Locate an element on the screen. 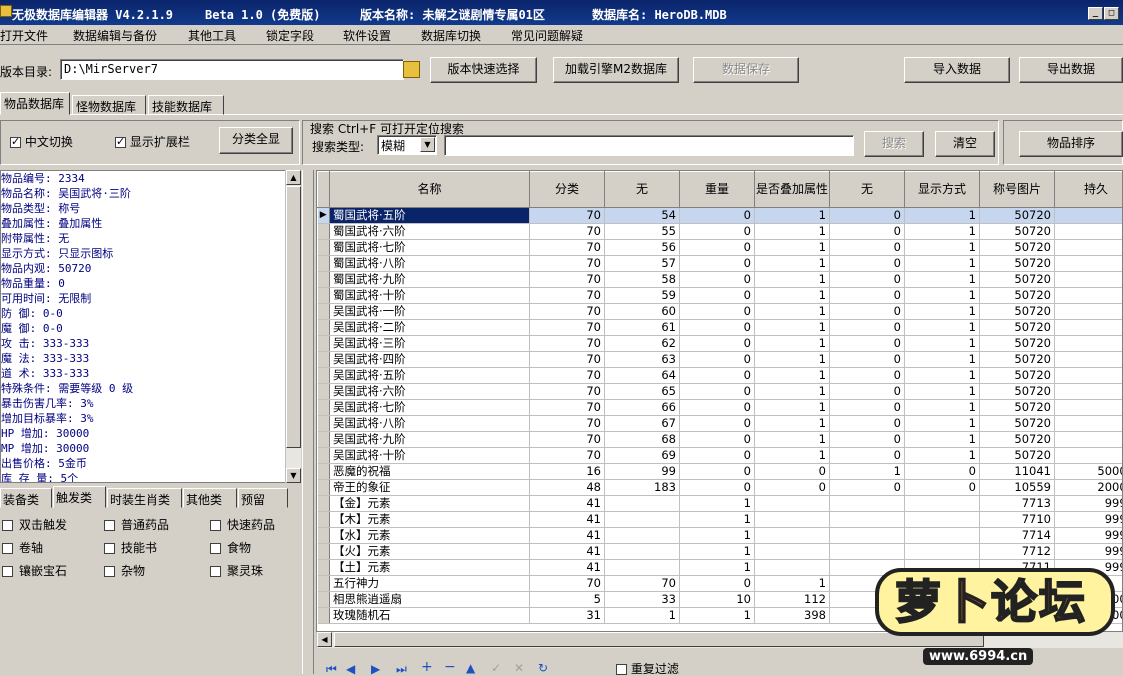 The image size is (1123, 676). nav-delete-icon: − is located at coordinates (450, 667).